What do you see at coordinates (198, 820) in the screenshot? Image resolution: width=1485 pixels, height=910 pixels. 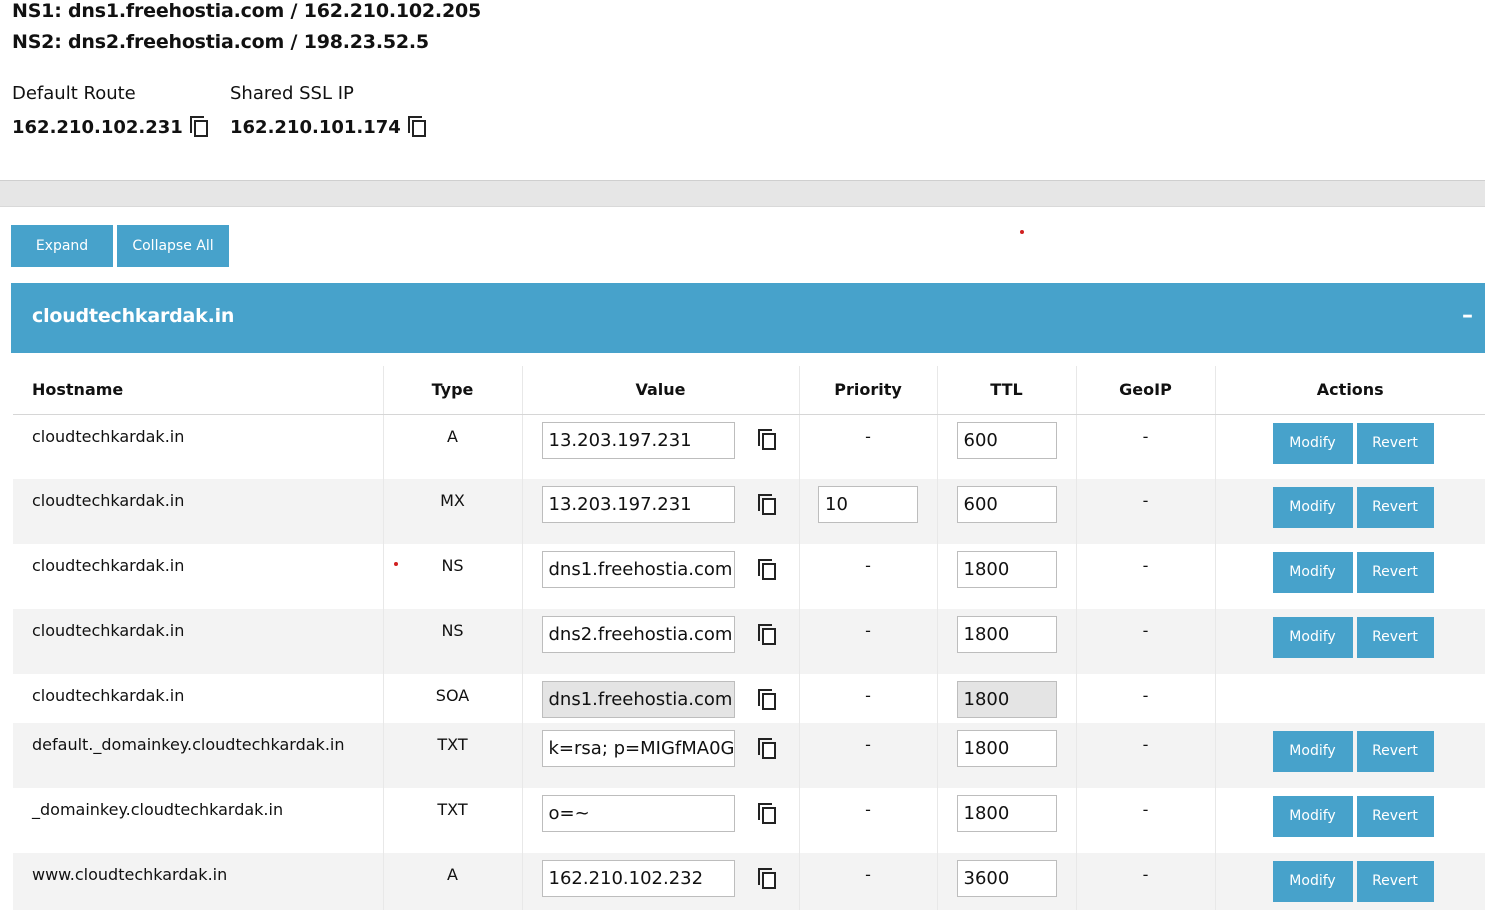 I see `hostname-cell: _domainkey.cloudtechkardak.in` at bounding box center [198, 820].